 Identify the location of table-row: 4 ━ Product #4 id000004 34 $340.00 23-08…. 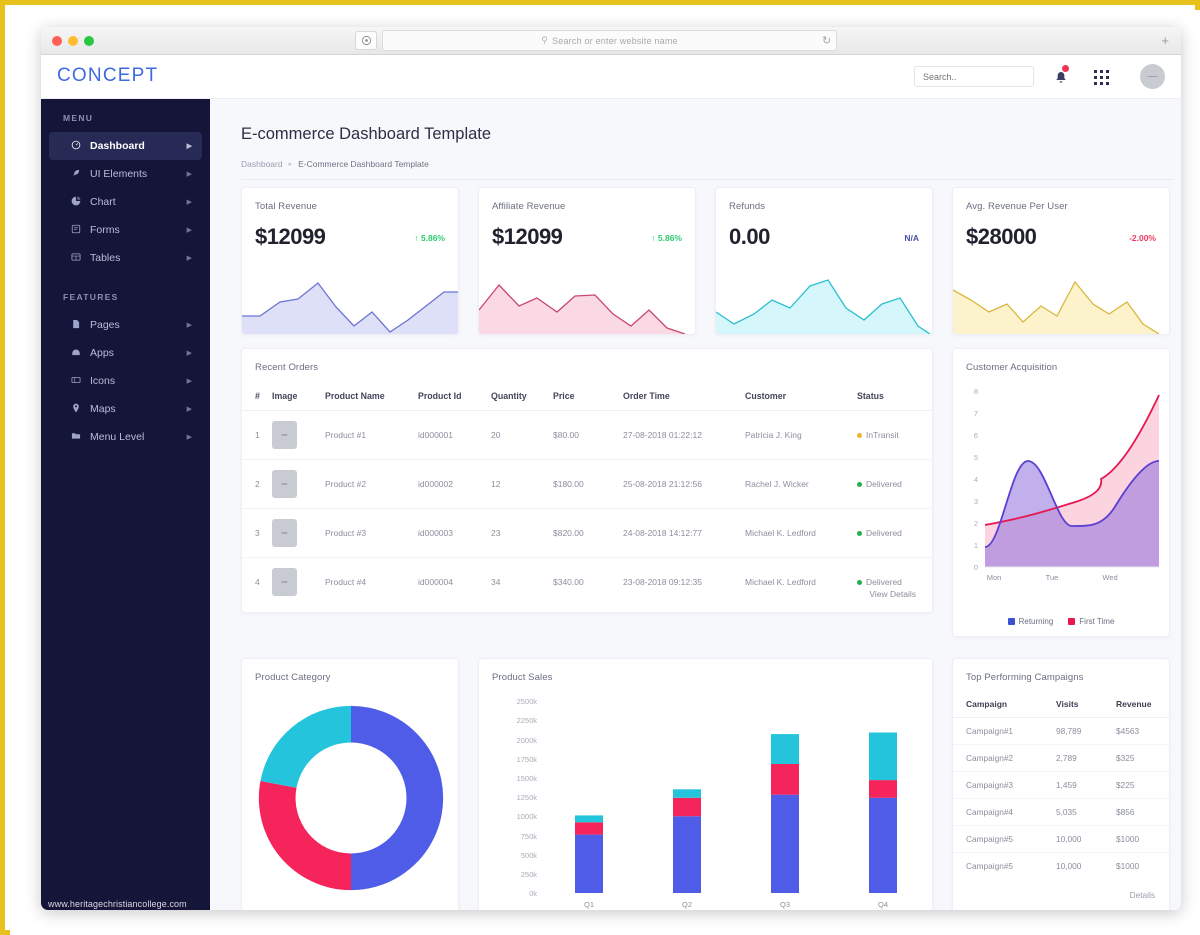
(587, 582).